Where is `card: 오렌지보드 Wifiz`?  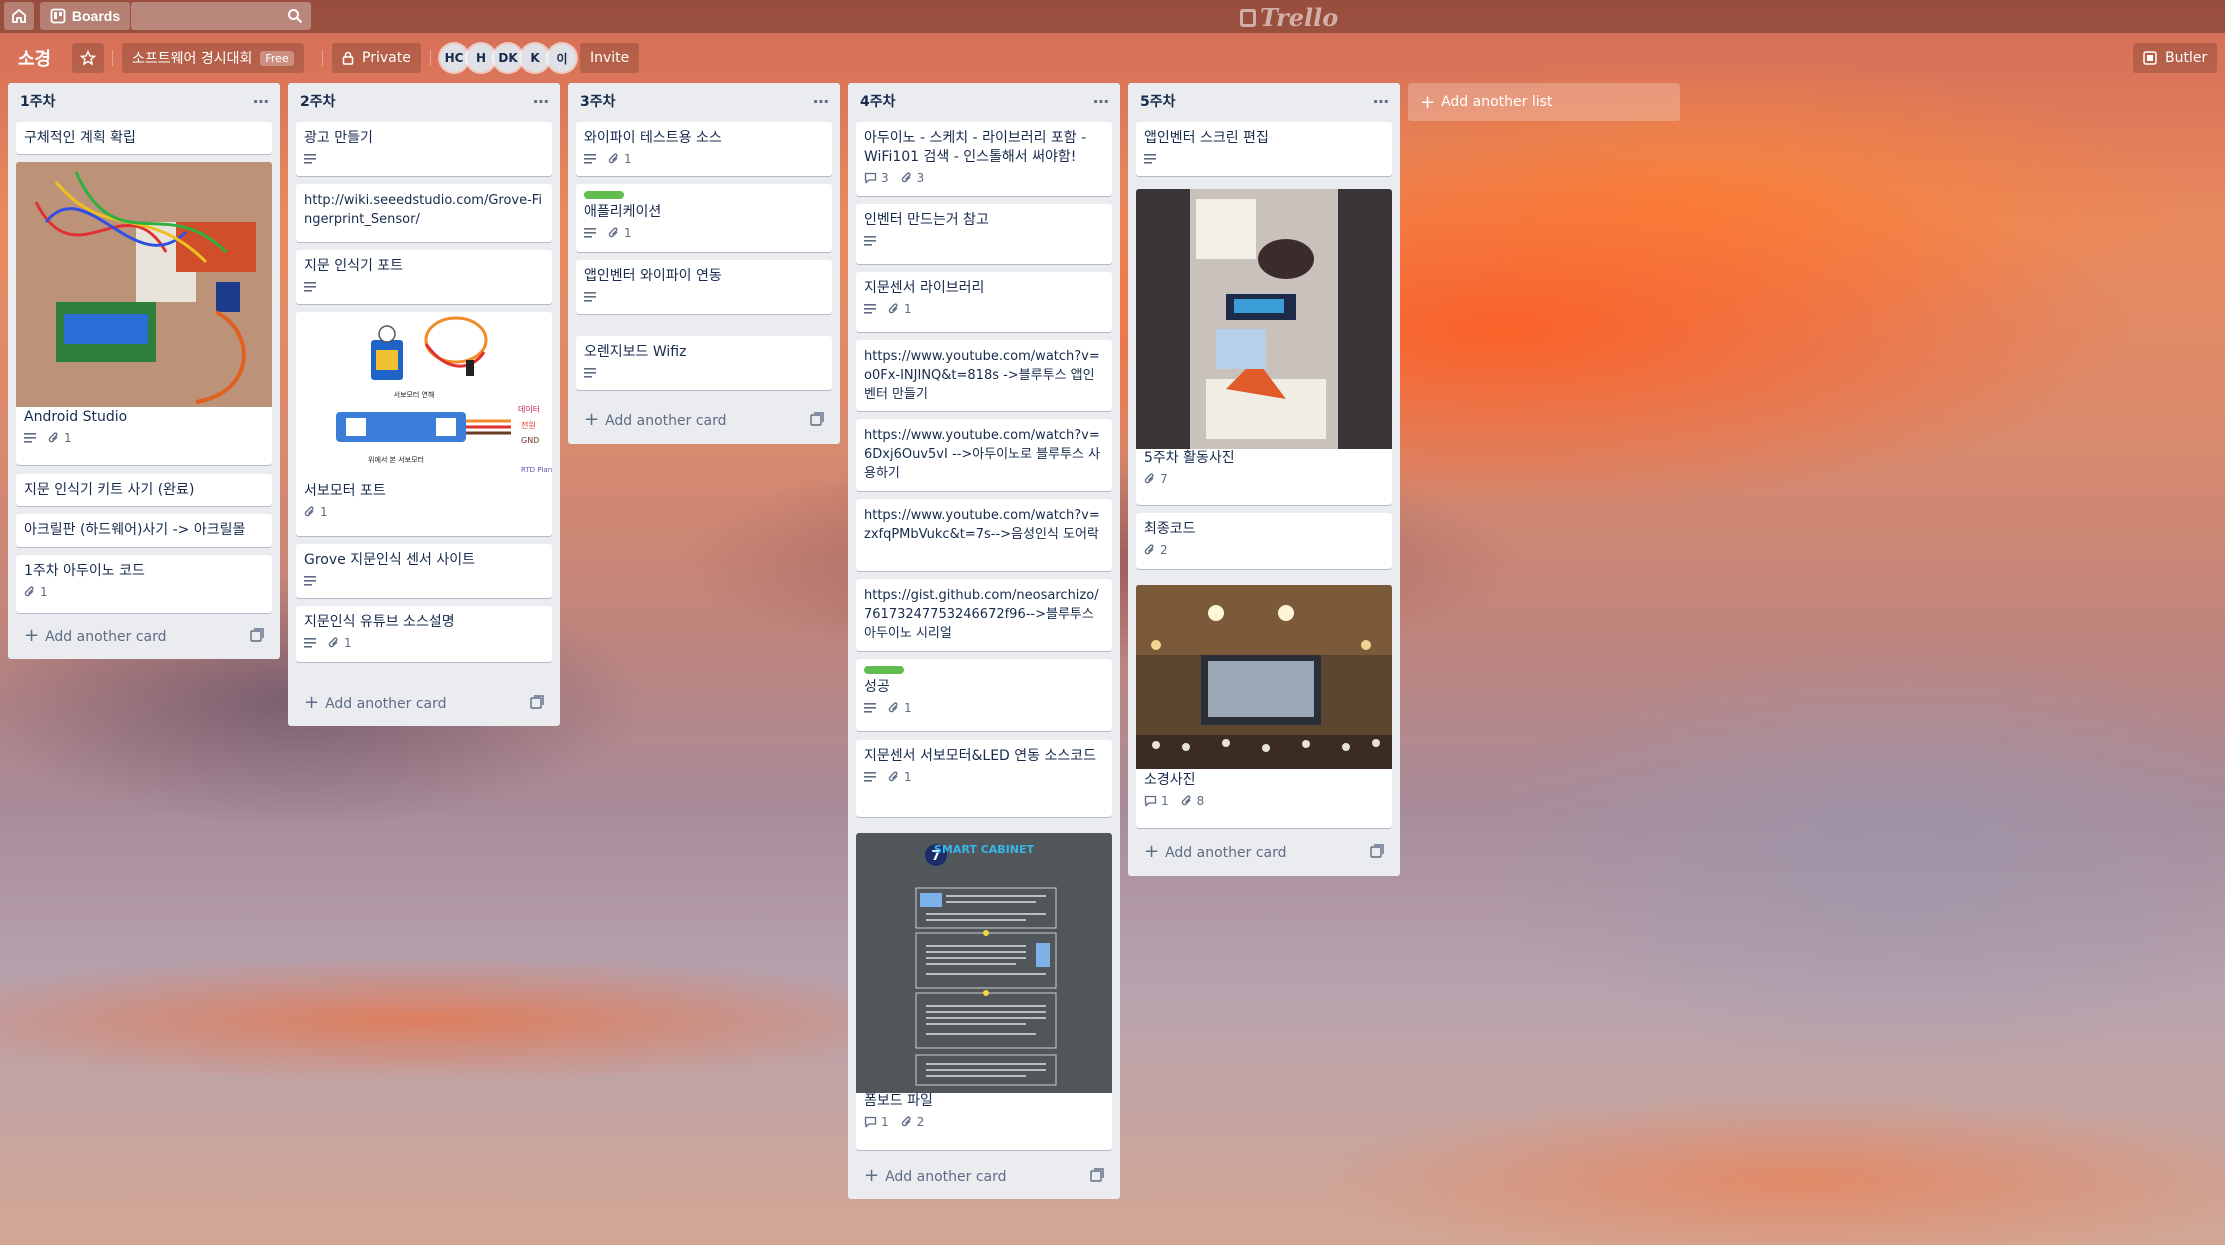 card: 오렌지보드 Wifiz is located at coordinates (704, 363).